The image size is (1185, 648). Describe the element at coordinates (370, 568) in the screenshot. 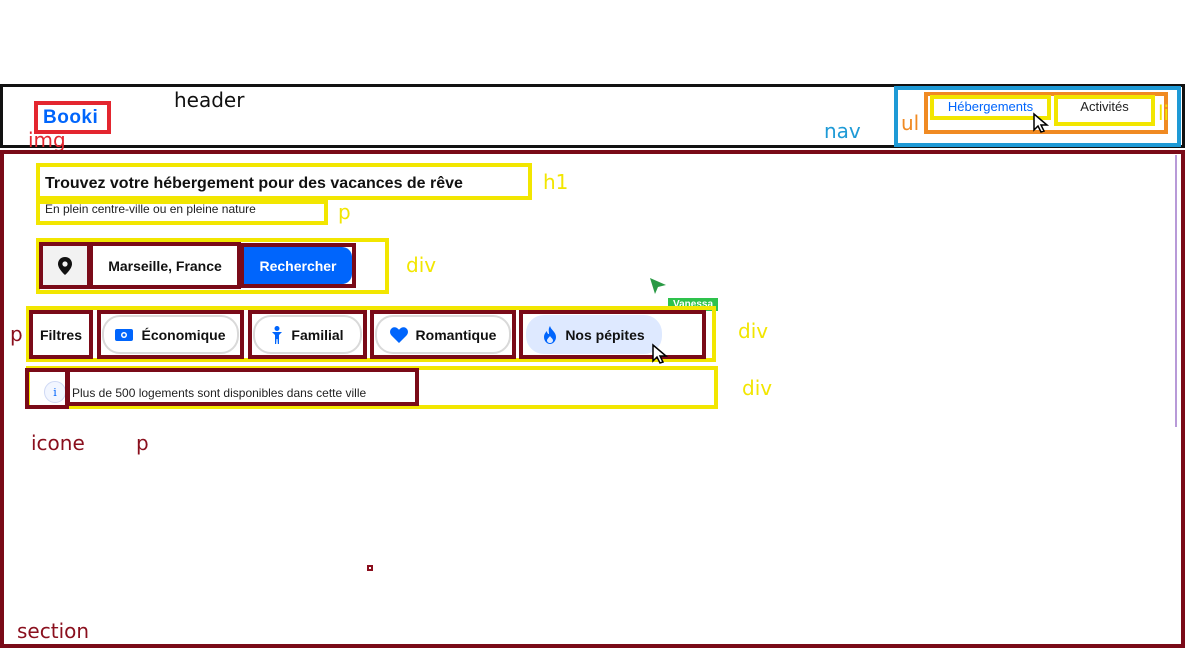

I see `annotation-marker` at that location.